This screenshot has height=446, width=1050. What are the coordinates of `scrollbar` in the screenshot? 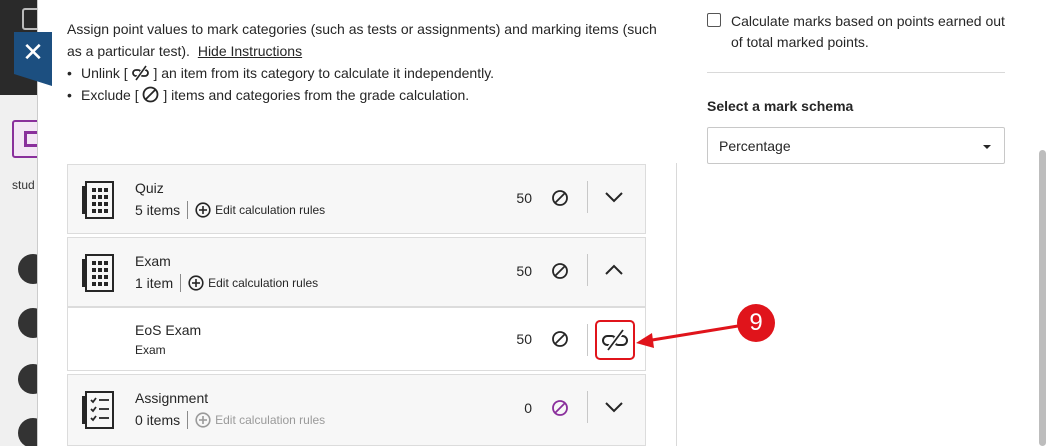 It's located at (1042, 298).